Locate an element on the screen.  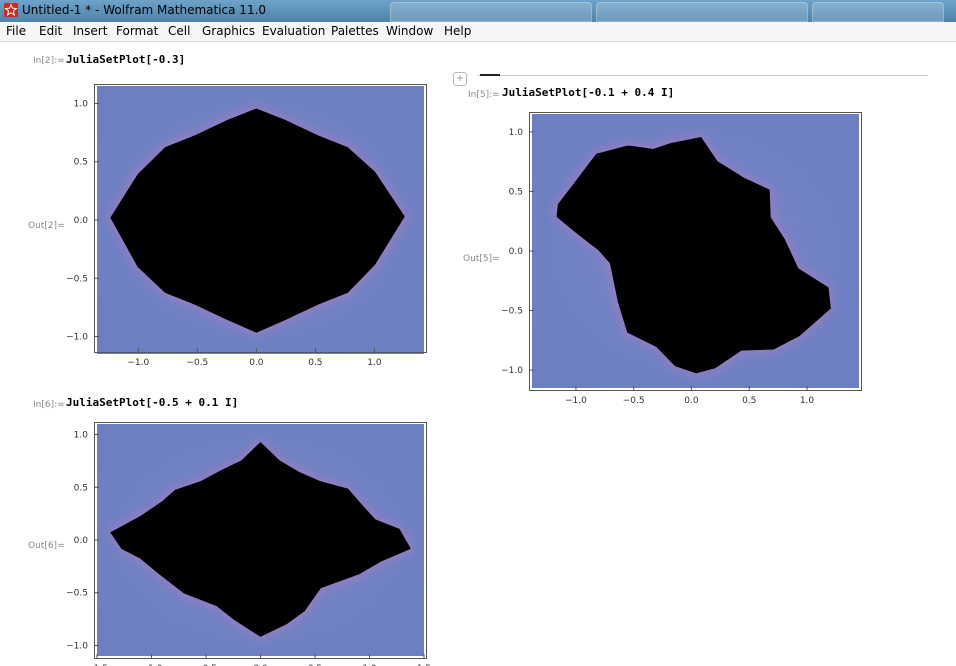
title-bar: Untitled-1 * - Wolfram Mathematica 11.0 is located at coordinates (478, 11).